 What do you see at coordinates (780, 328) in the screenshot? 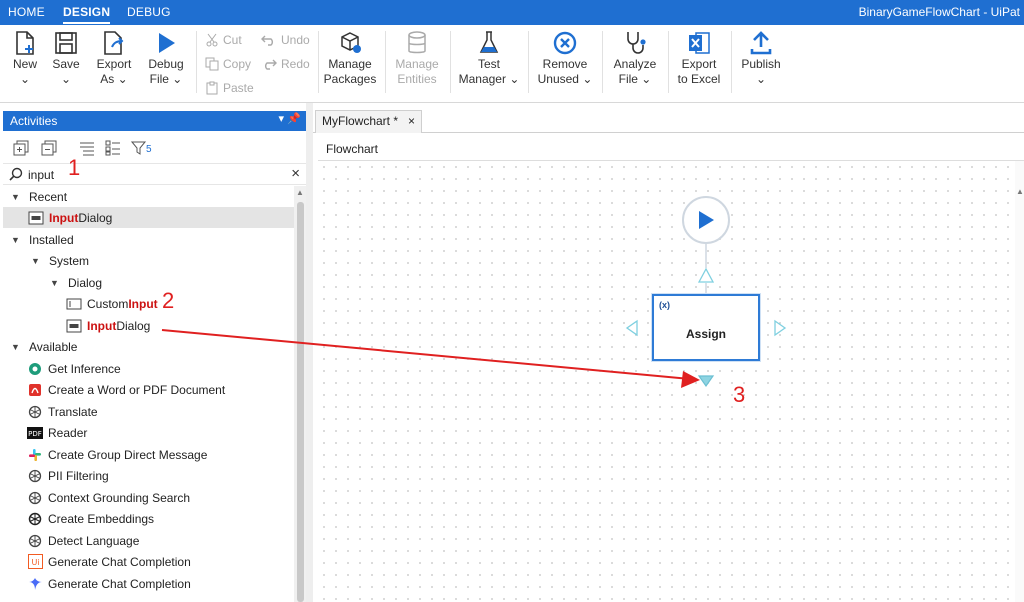
I see `connection-point-right` at bounding box center [780, 328].